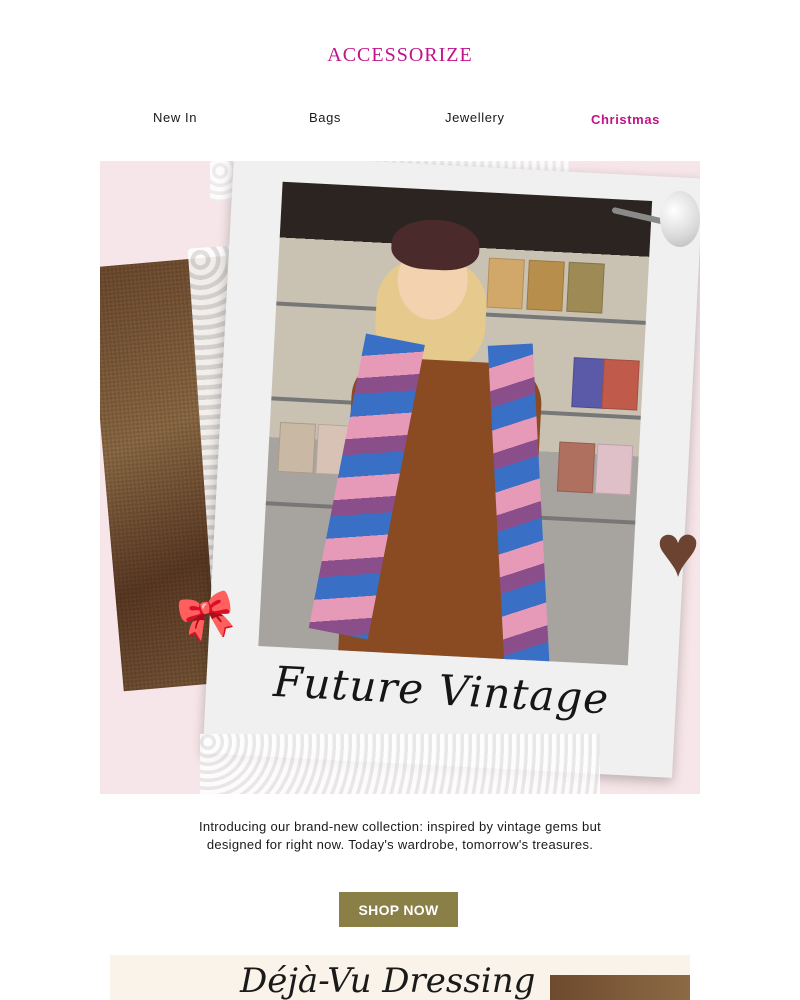  Describe the element at coordinates (441, 690) in the screenshot. I see `hero-script-title: Future Vintage` at that location.